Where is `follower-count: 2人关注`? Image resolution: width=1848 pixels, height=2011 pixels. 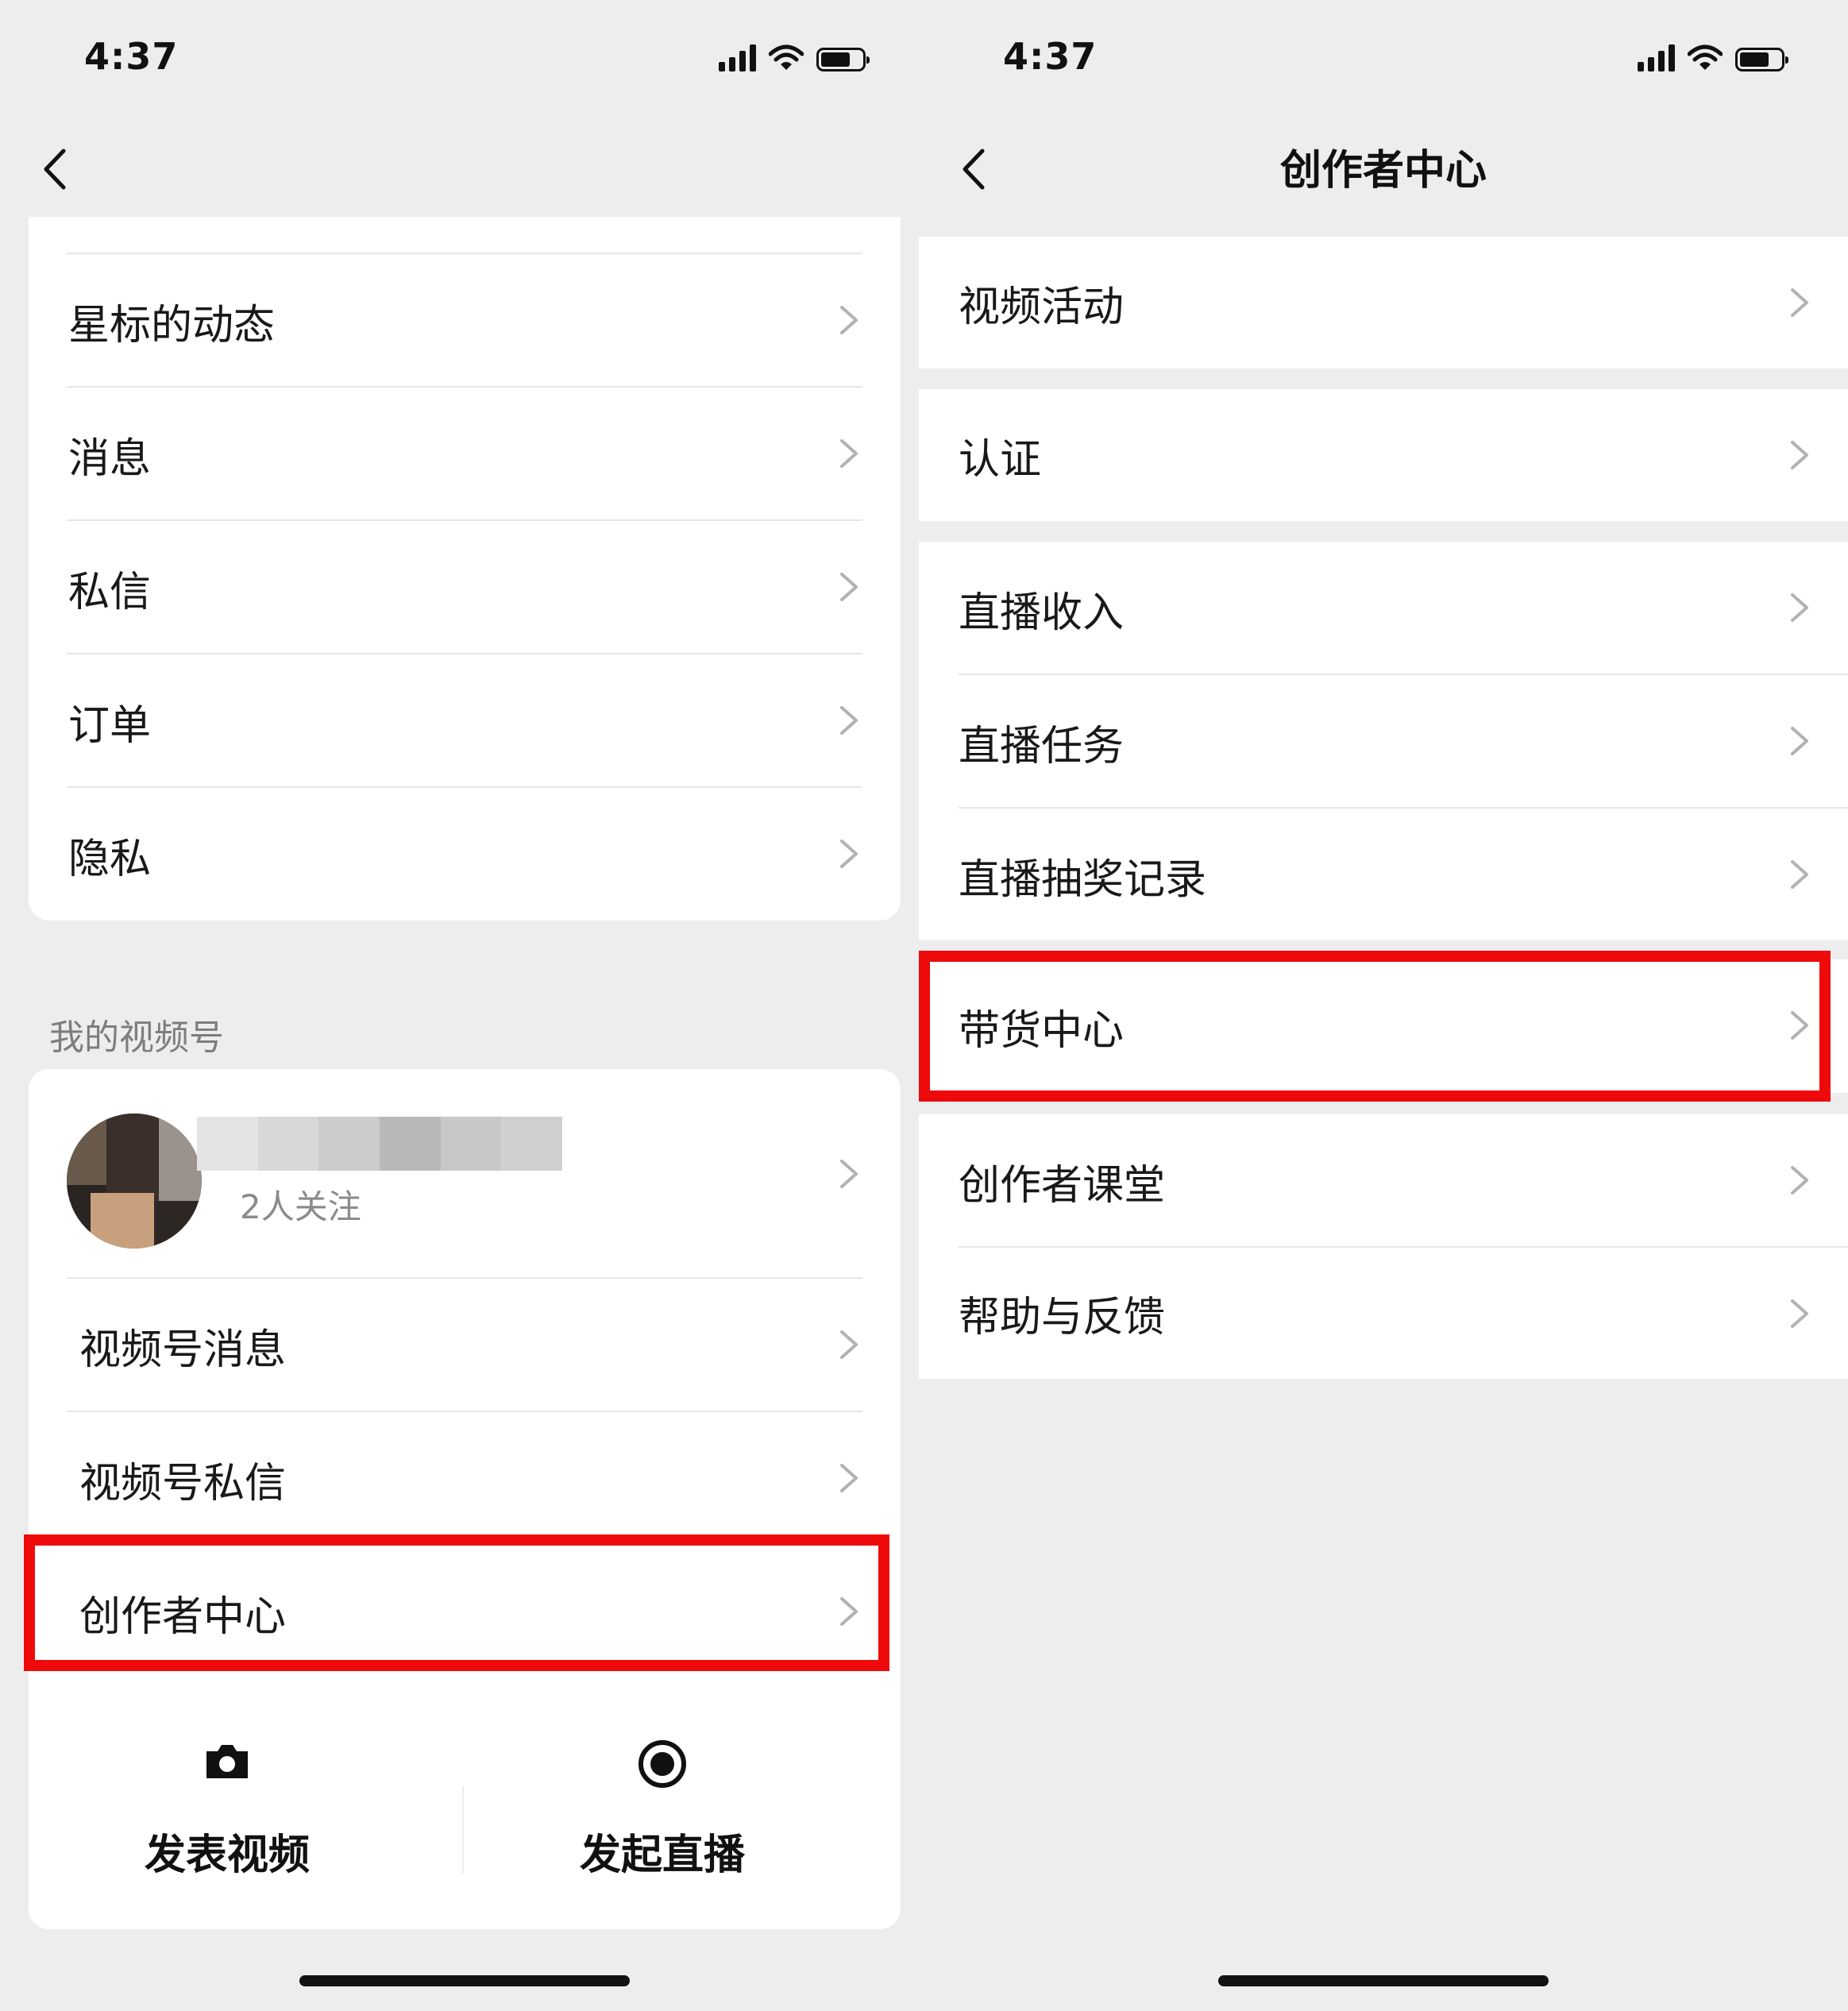
follower-count: 2人关注 is located at coordinates (300, 1207).